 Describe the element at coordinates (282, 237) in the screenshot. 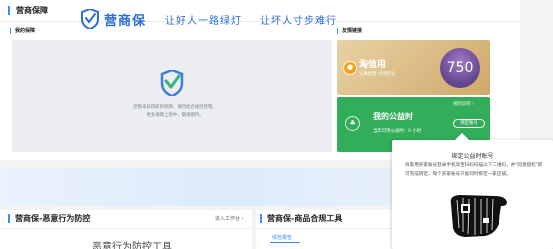

I see `tab-health-report: 体检报告` at that location.